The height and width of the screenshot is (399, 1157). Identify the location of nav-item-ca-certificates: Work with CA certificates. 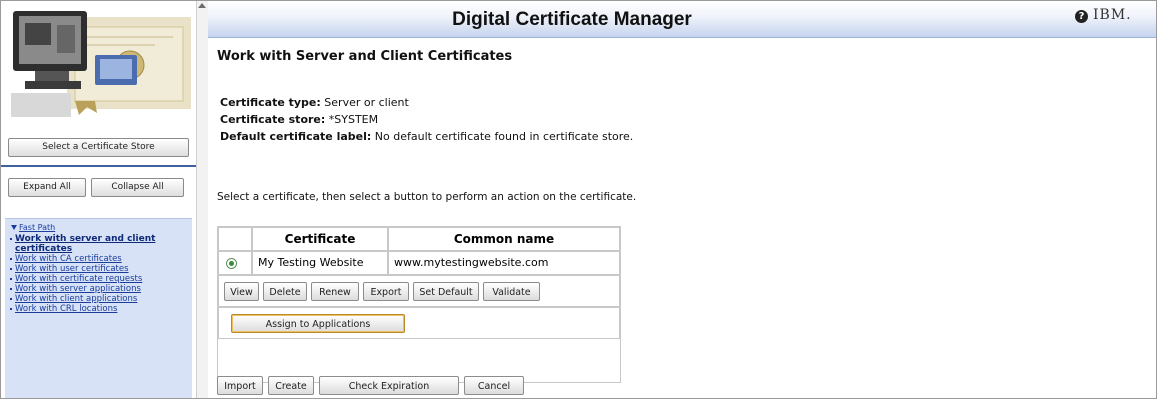
(100, 259).